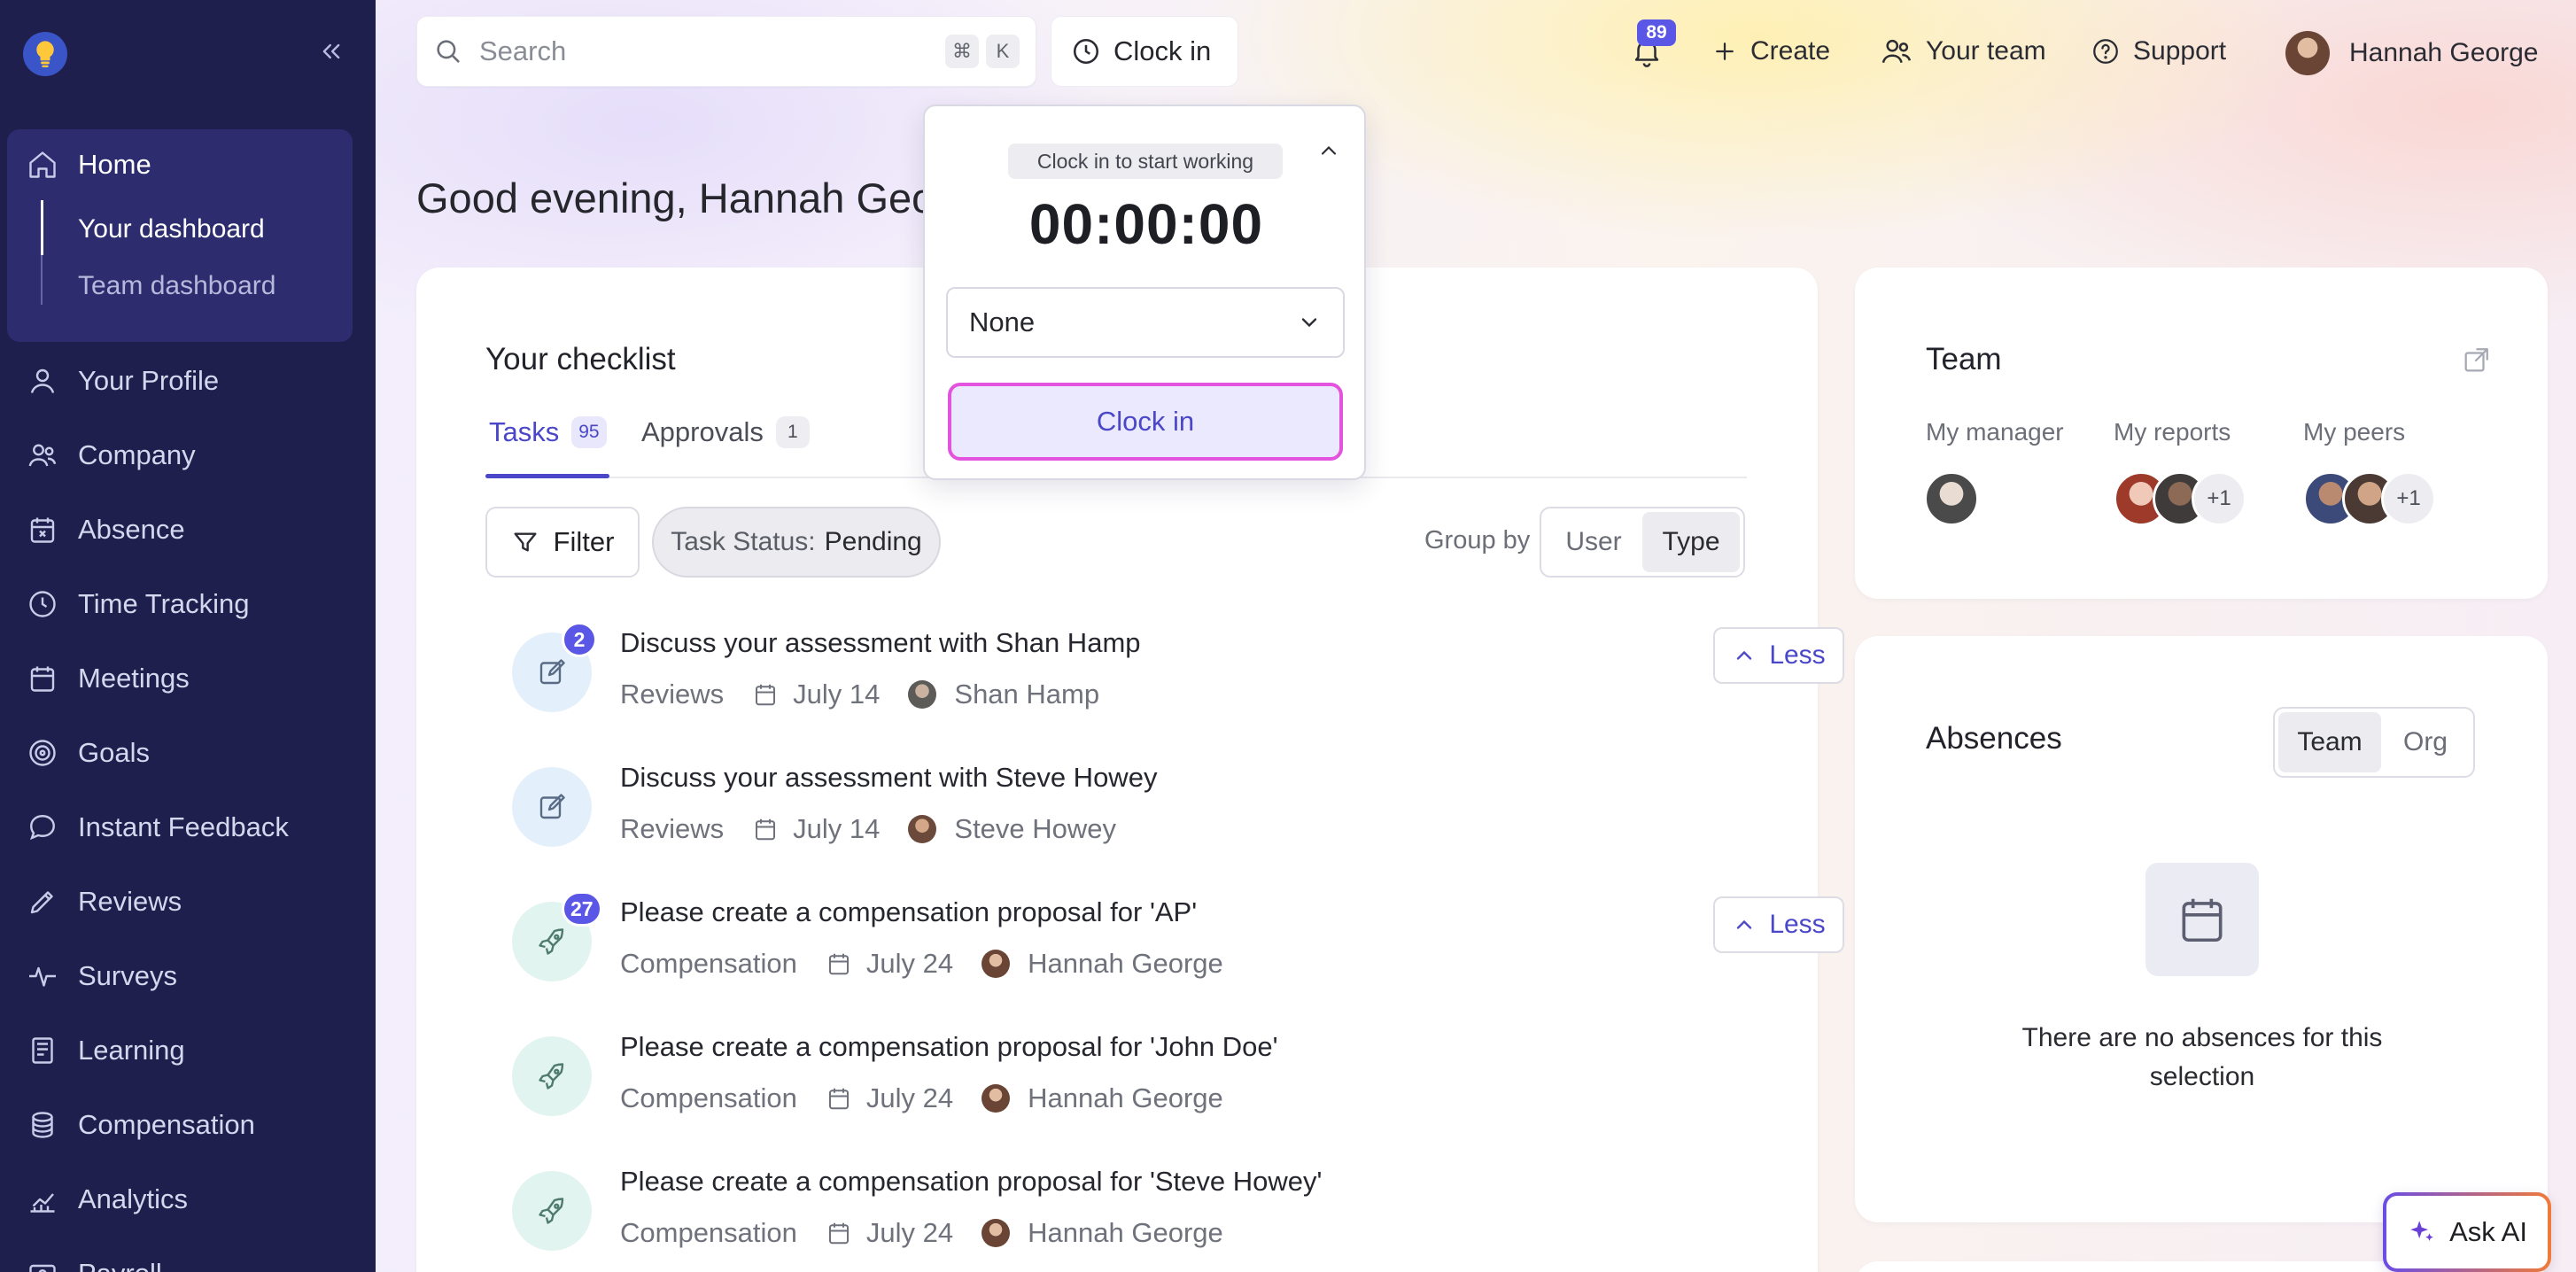 Image resolution: width=2576 pixels, height=1272 pixels. What do you see at coordinates (551, 1076) in the screenshot?
I see `rocket-icon` at bounding box center [551, 1076].